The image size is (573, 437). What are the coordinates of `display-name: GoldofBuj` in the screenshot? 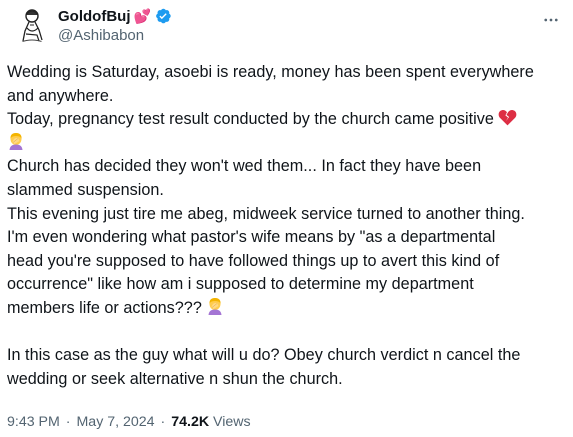 It's located at (94, 16).